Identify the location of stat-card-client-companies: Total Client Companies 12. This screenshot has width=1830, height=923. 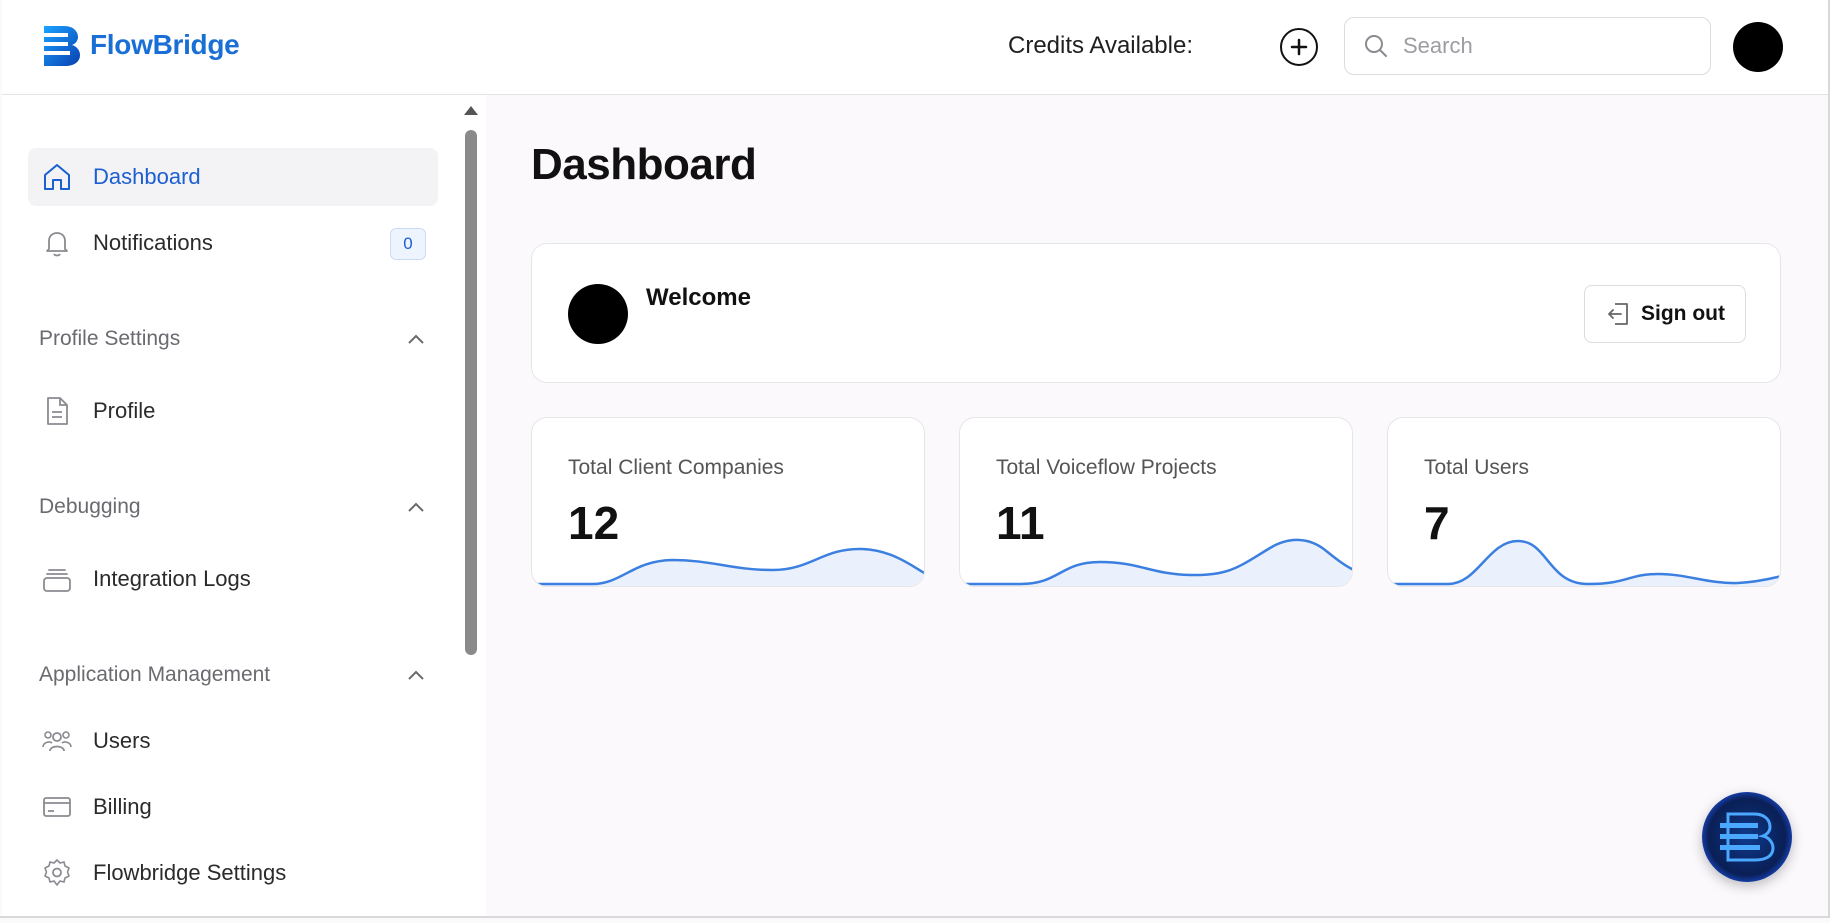
(728, 502).